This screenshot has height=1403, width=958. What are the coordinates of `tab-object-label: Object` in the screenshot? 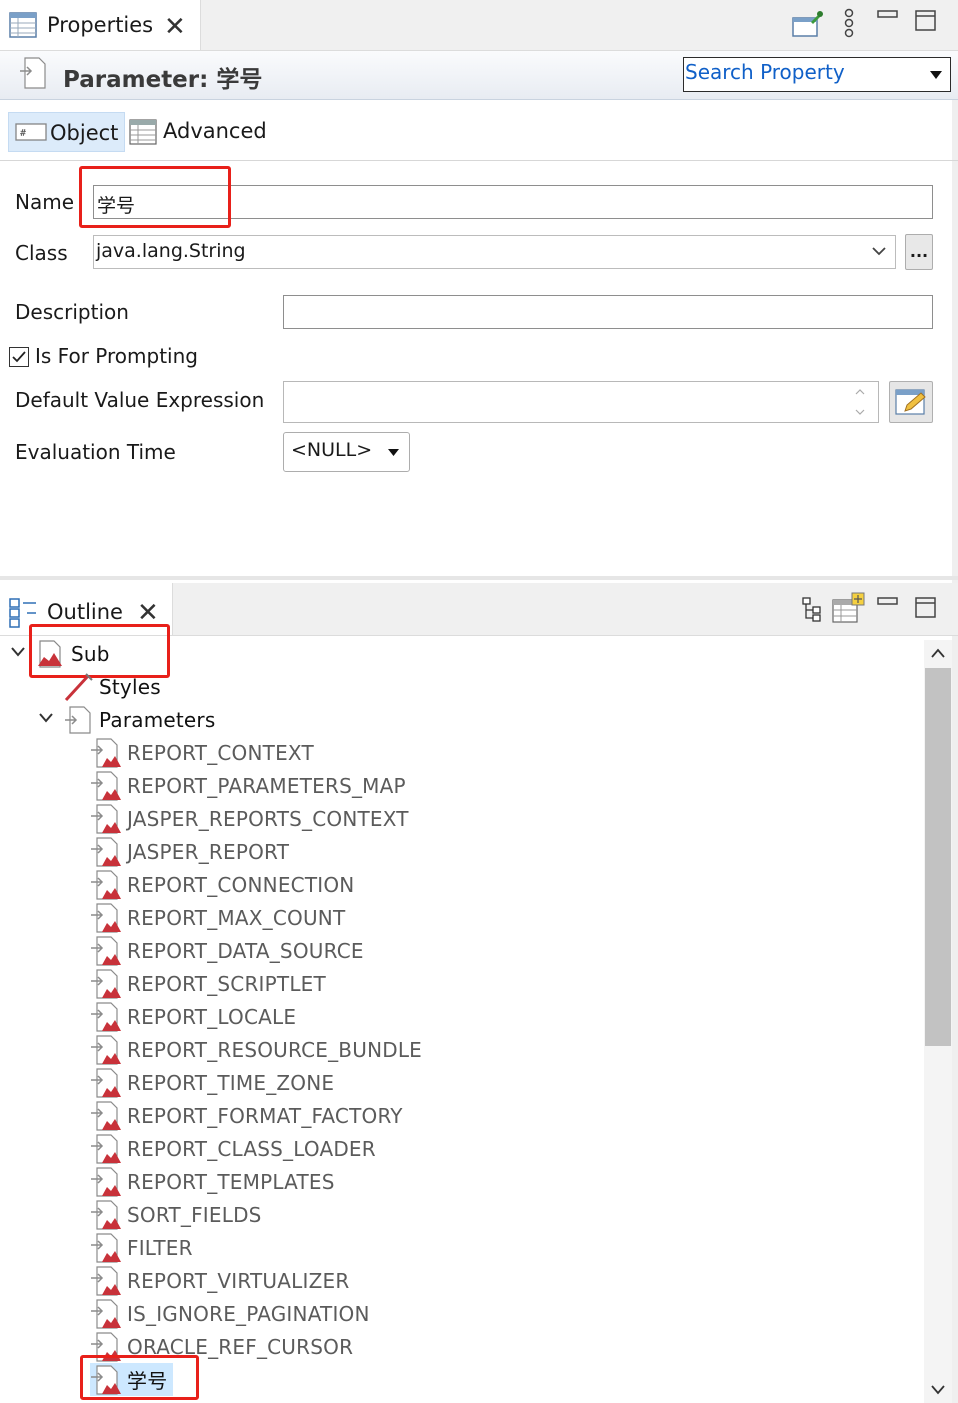 It's located at (84, 133).